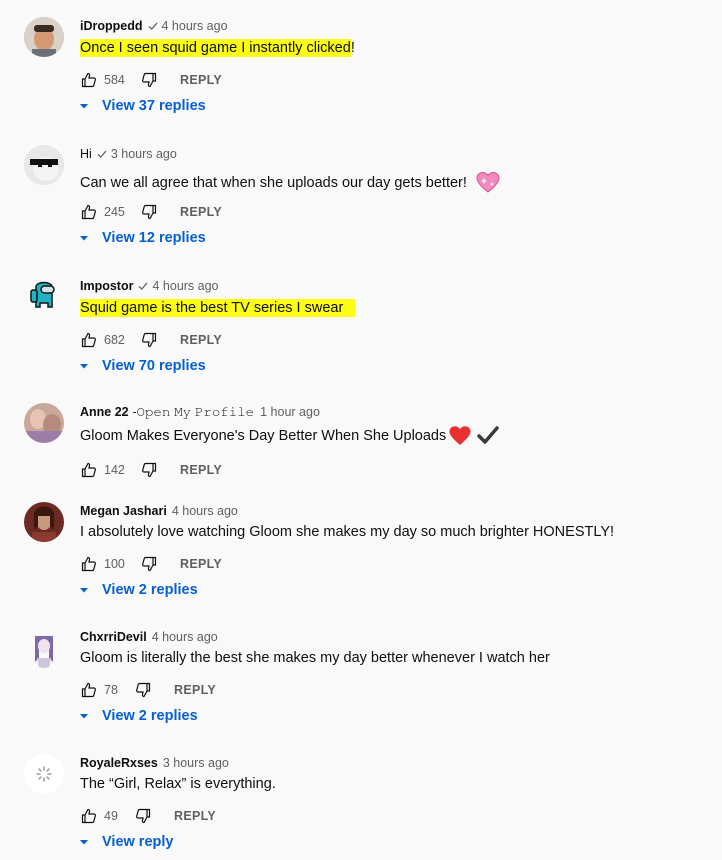 The image size is (722, 860). I want to click on like-count: 49, so click(111, 816).